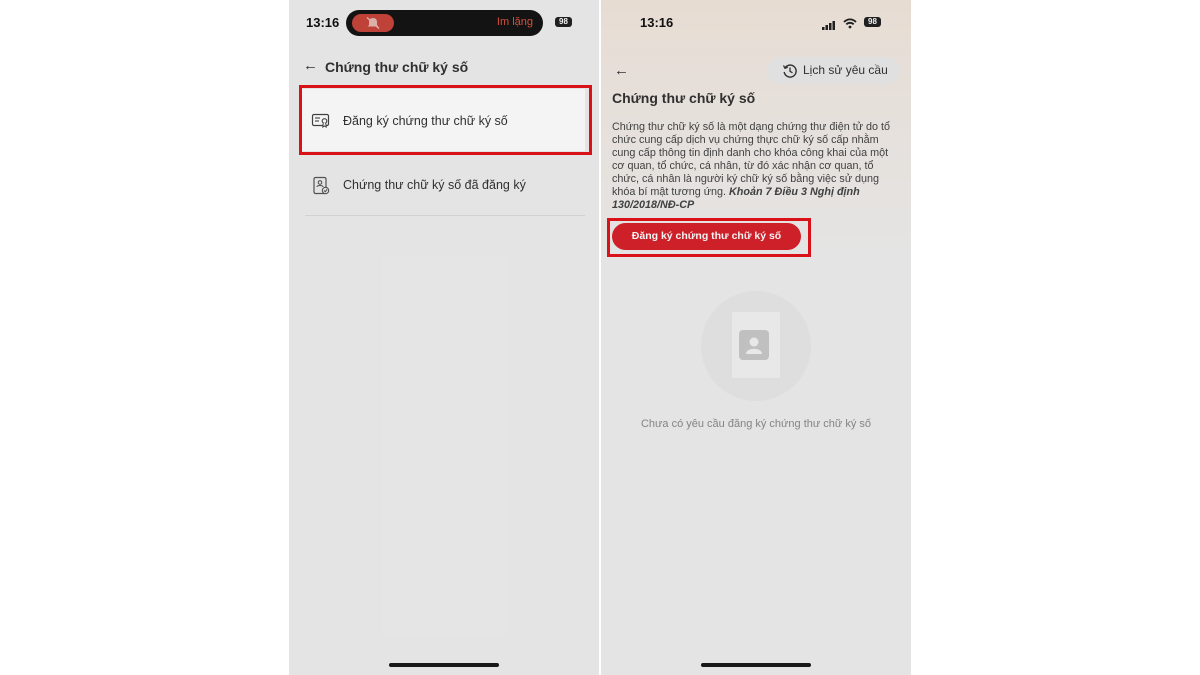 The image size is (1200, 675). Describe the element at coordinates (445, 215) in the screenshot. I see `divider` at that location.